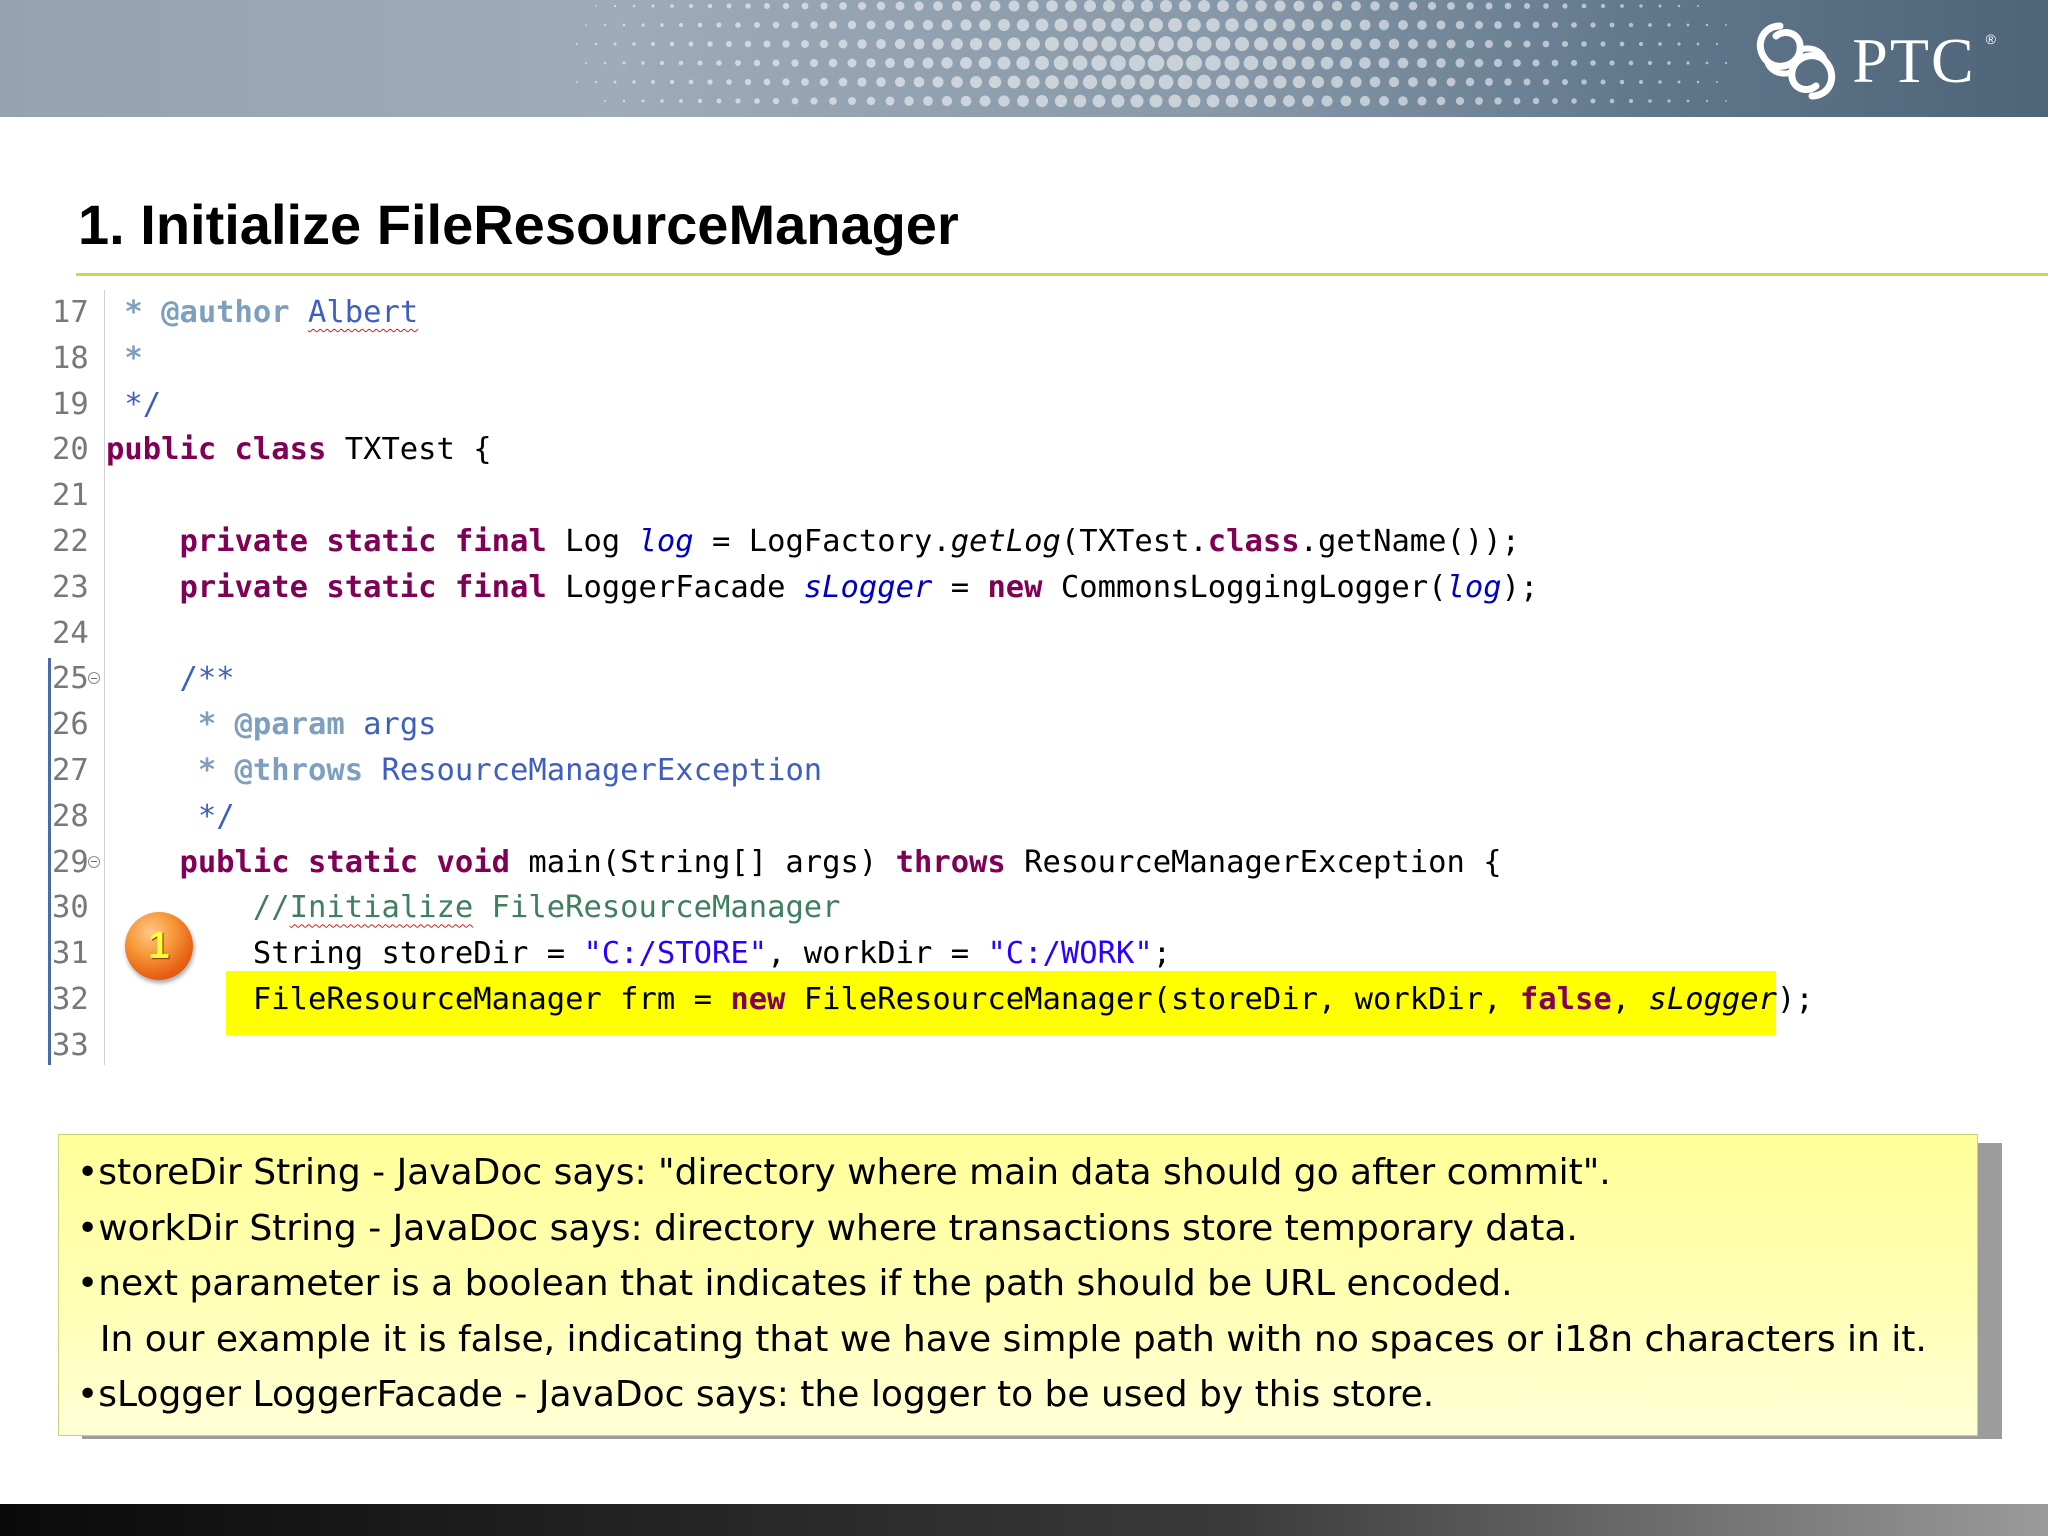 The height and width of the screenshot is (1536, 2048). What do you see at coordinates (70, 770) in the screenshot?
I see `line-number: 27` at bounding box center [70, 770].